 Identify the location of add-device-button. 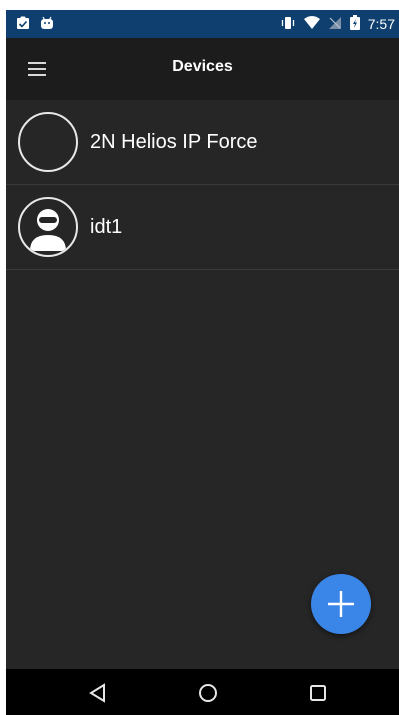
(341, 604).